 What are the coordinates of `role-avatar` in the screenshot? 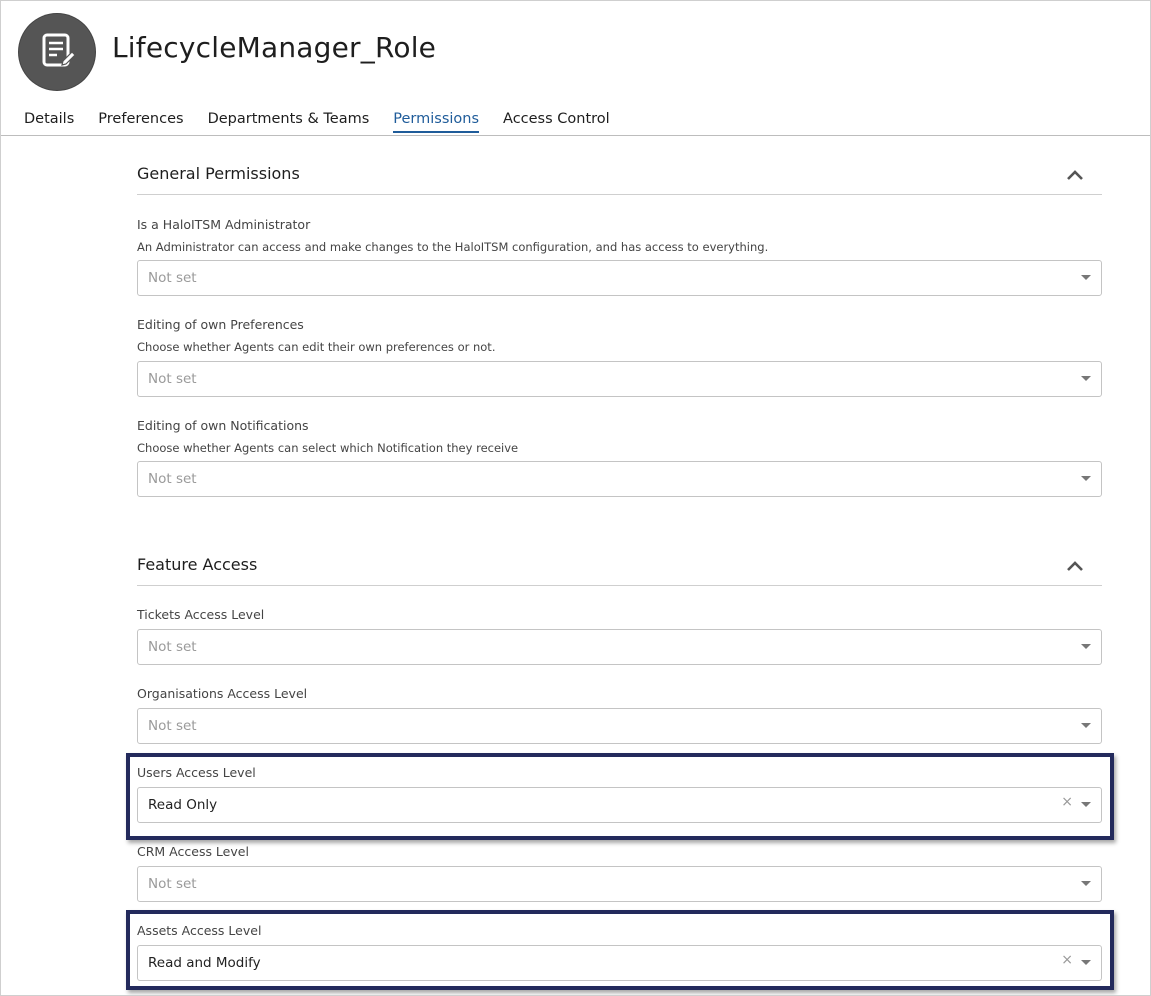 It's located at (57, 52).